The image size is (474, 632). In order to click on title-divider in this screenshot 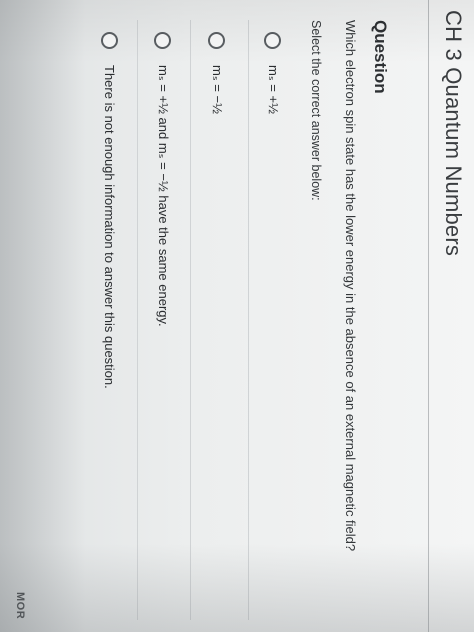, I will do `click(428, 316)`.